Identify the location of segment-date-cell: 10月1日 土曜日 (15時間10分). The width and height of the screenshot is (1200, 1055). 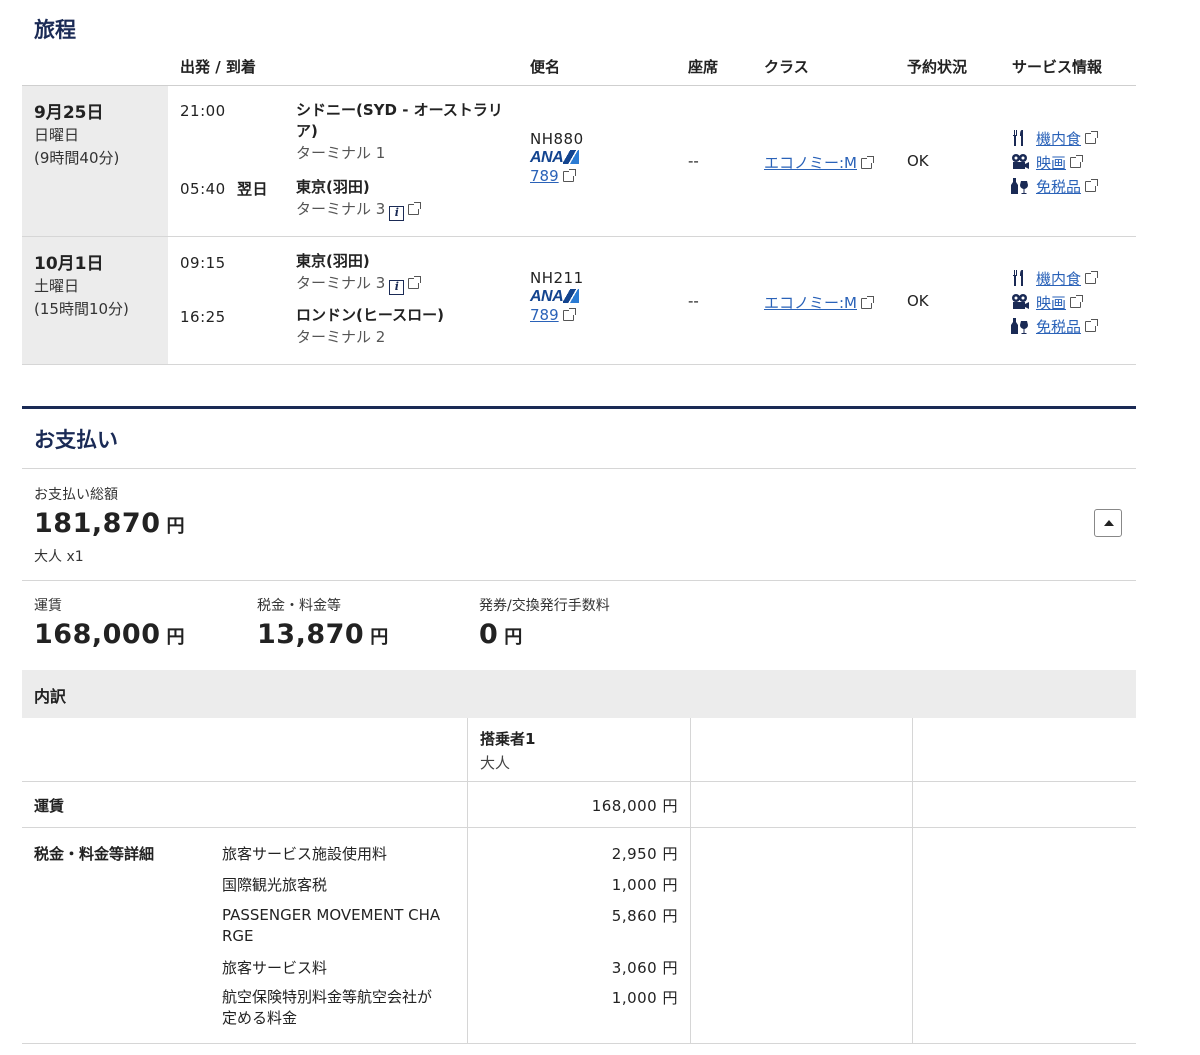
(95, 300).